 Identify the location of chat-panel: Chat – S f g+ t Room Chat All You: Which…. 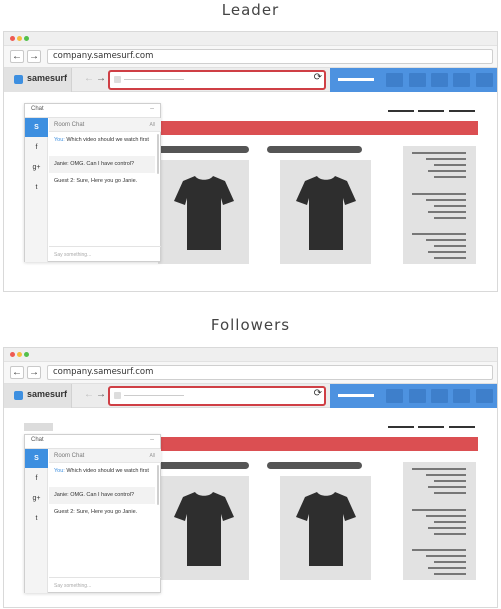
(92, 182).